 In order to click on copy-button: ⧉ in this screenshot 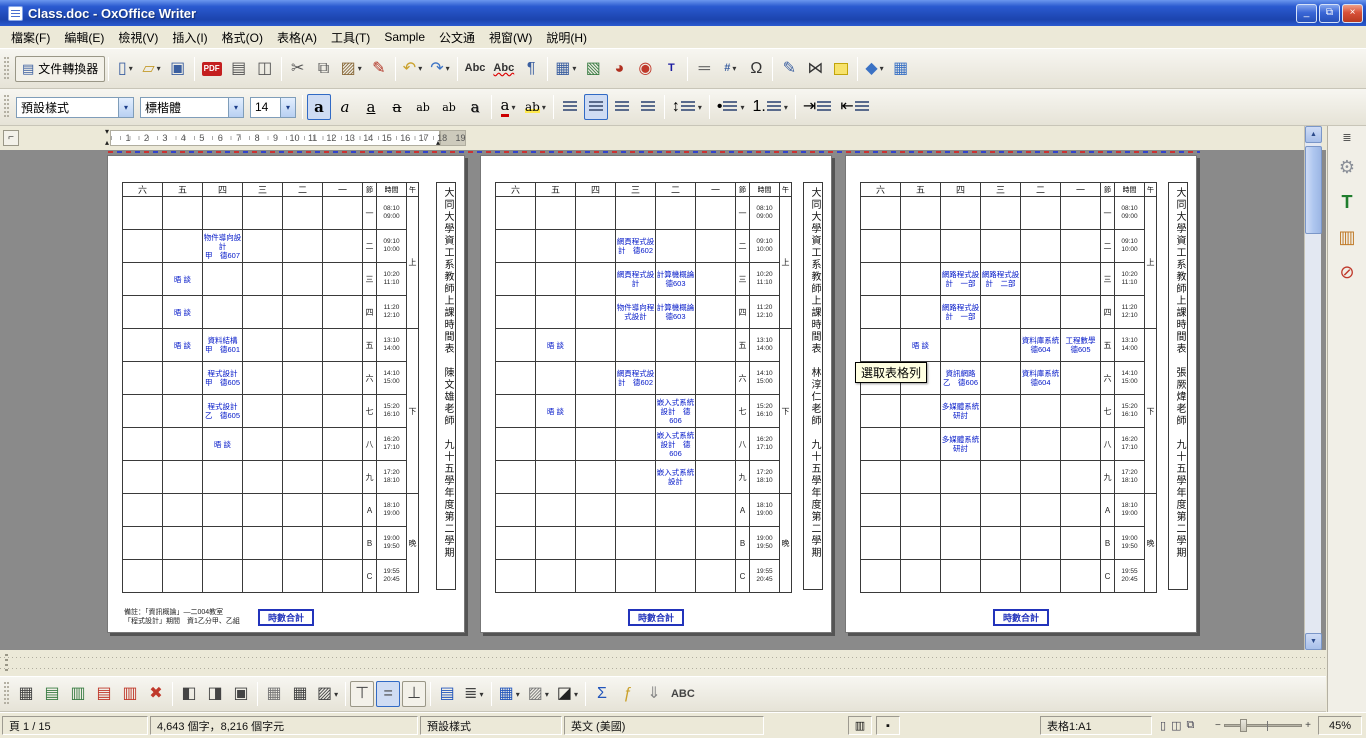, I will do `click(324, 69)`.